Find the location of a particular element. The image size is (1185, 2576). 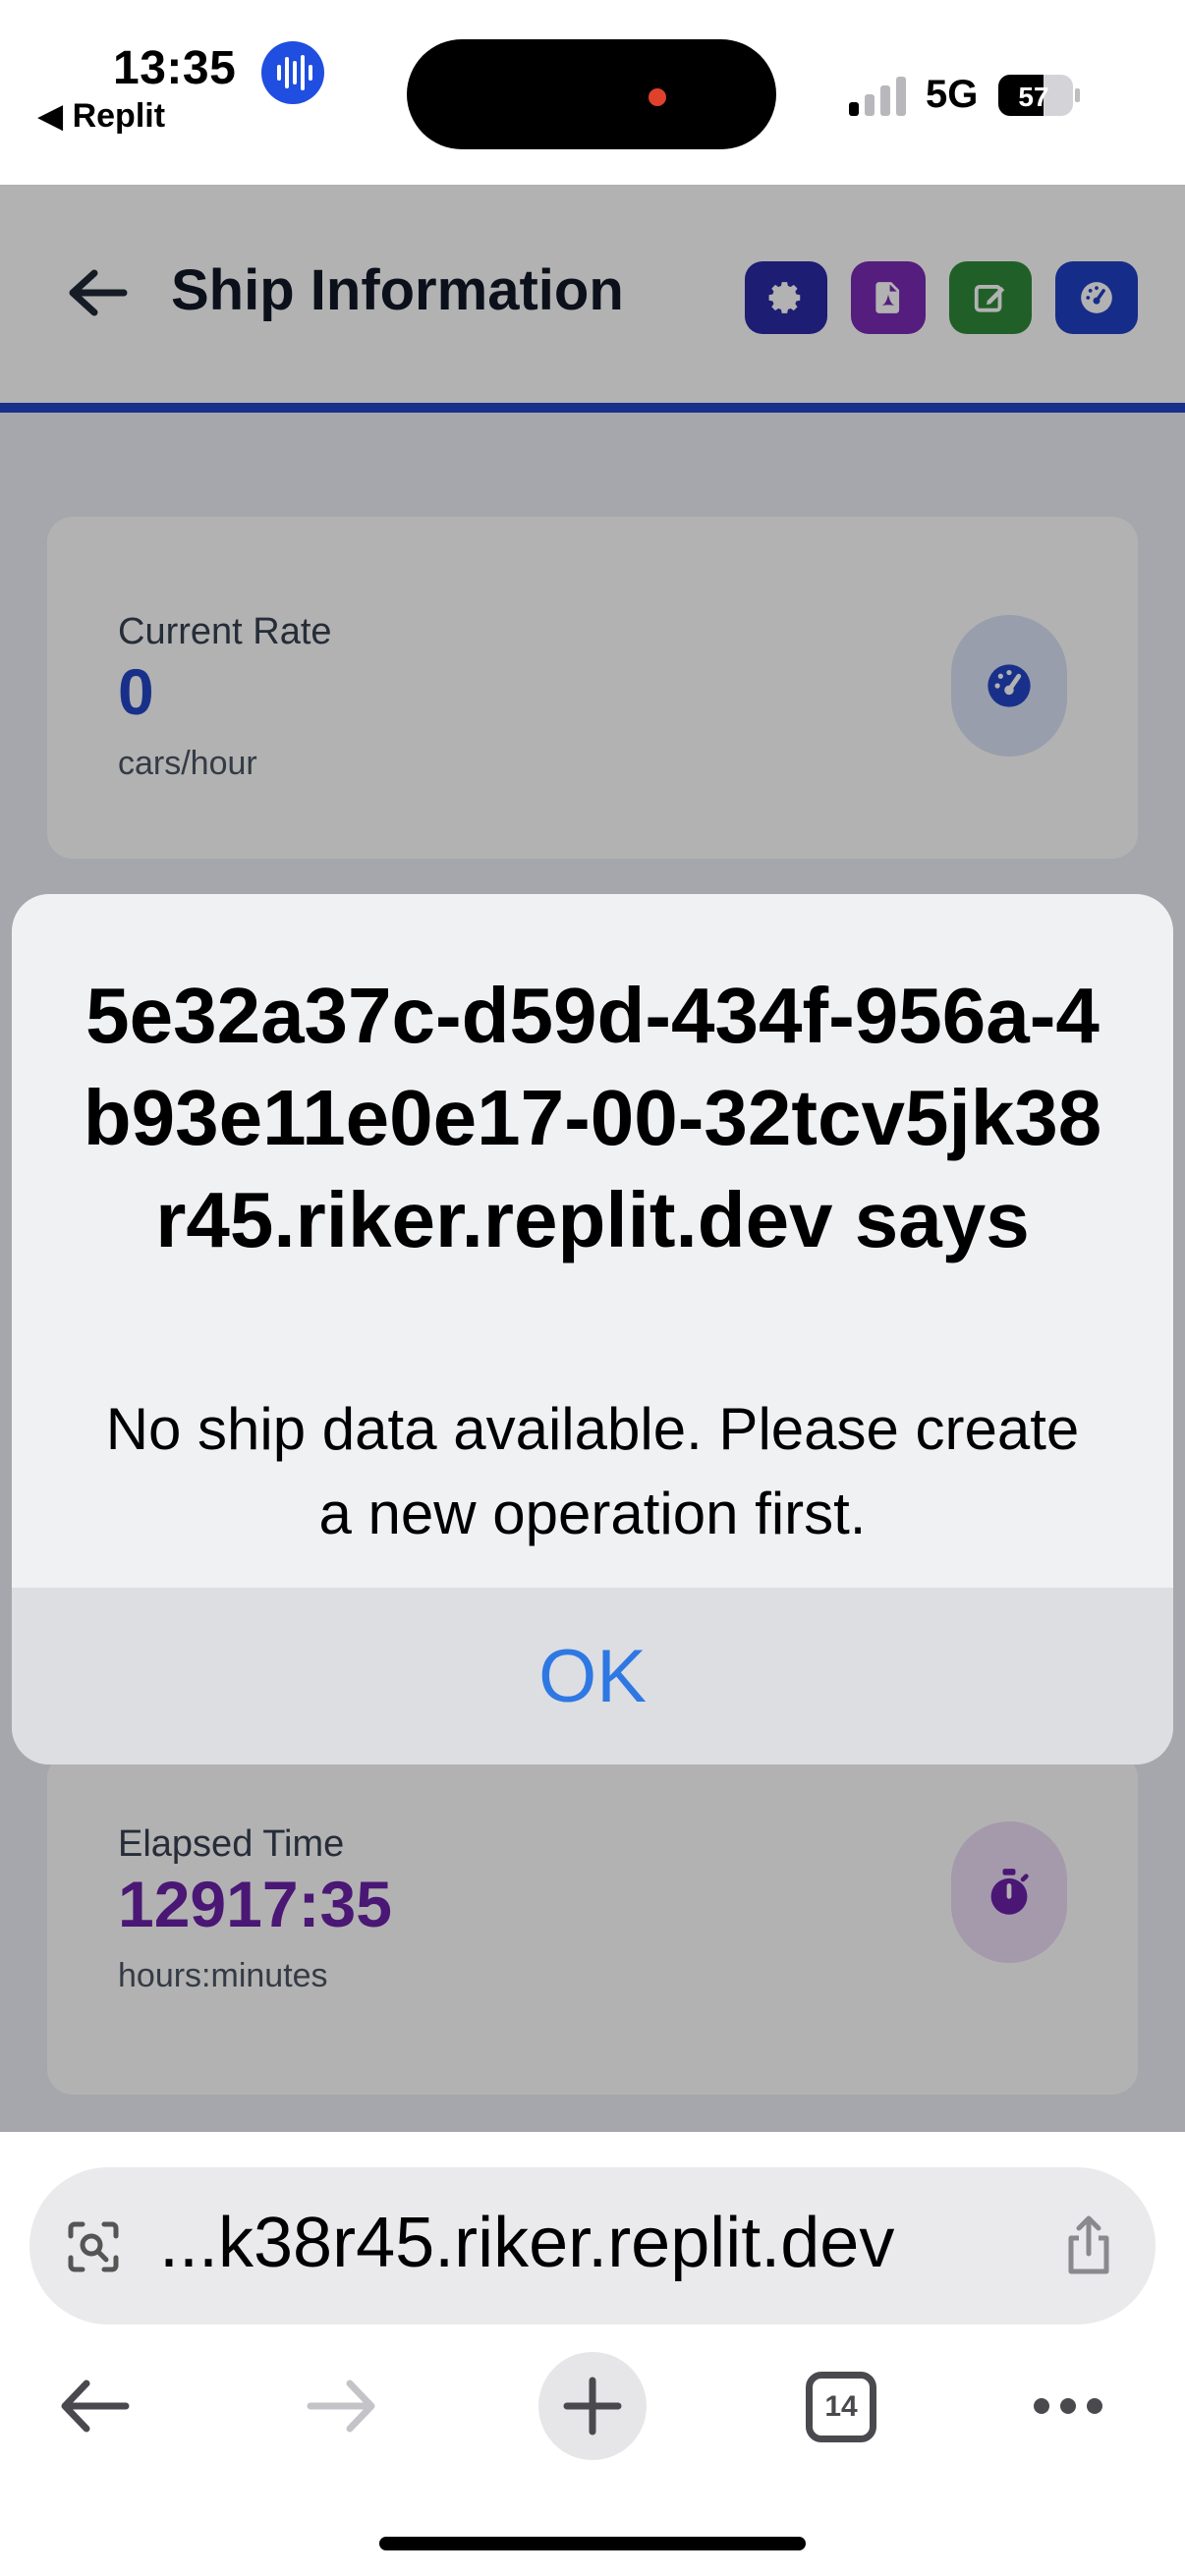

home-indicator is located at coordinates (592, 2543).